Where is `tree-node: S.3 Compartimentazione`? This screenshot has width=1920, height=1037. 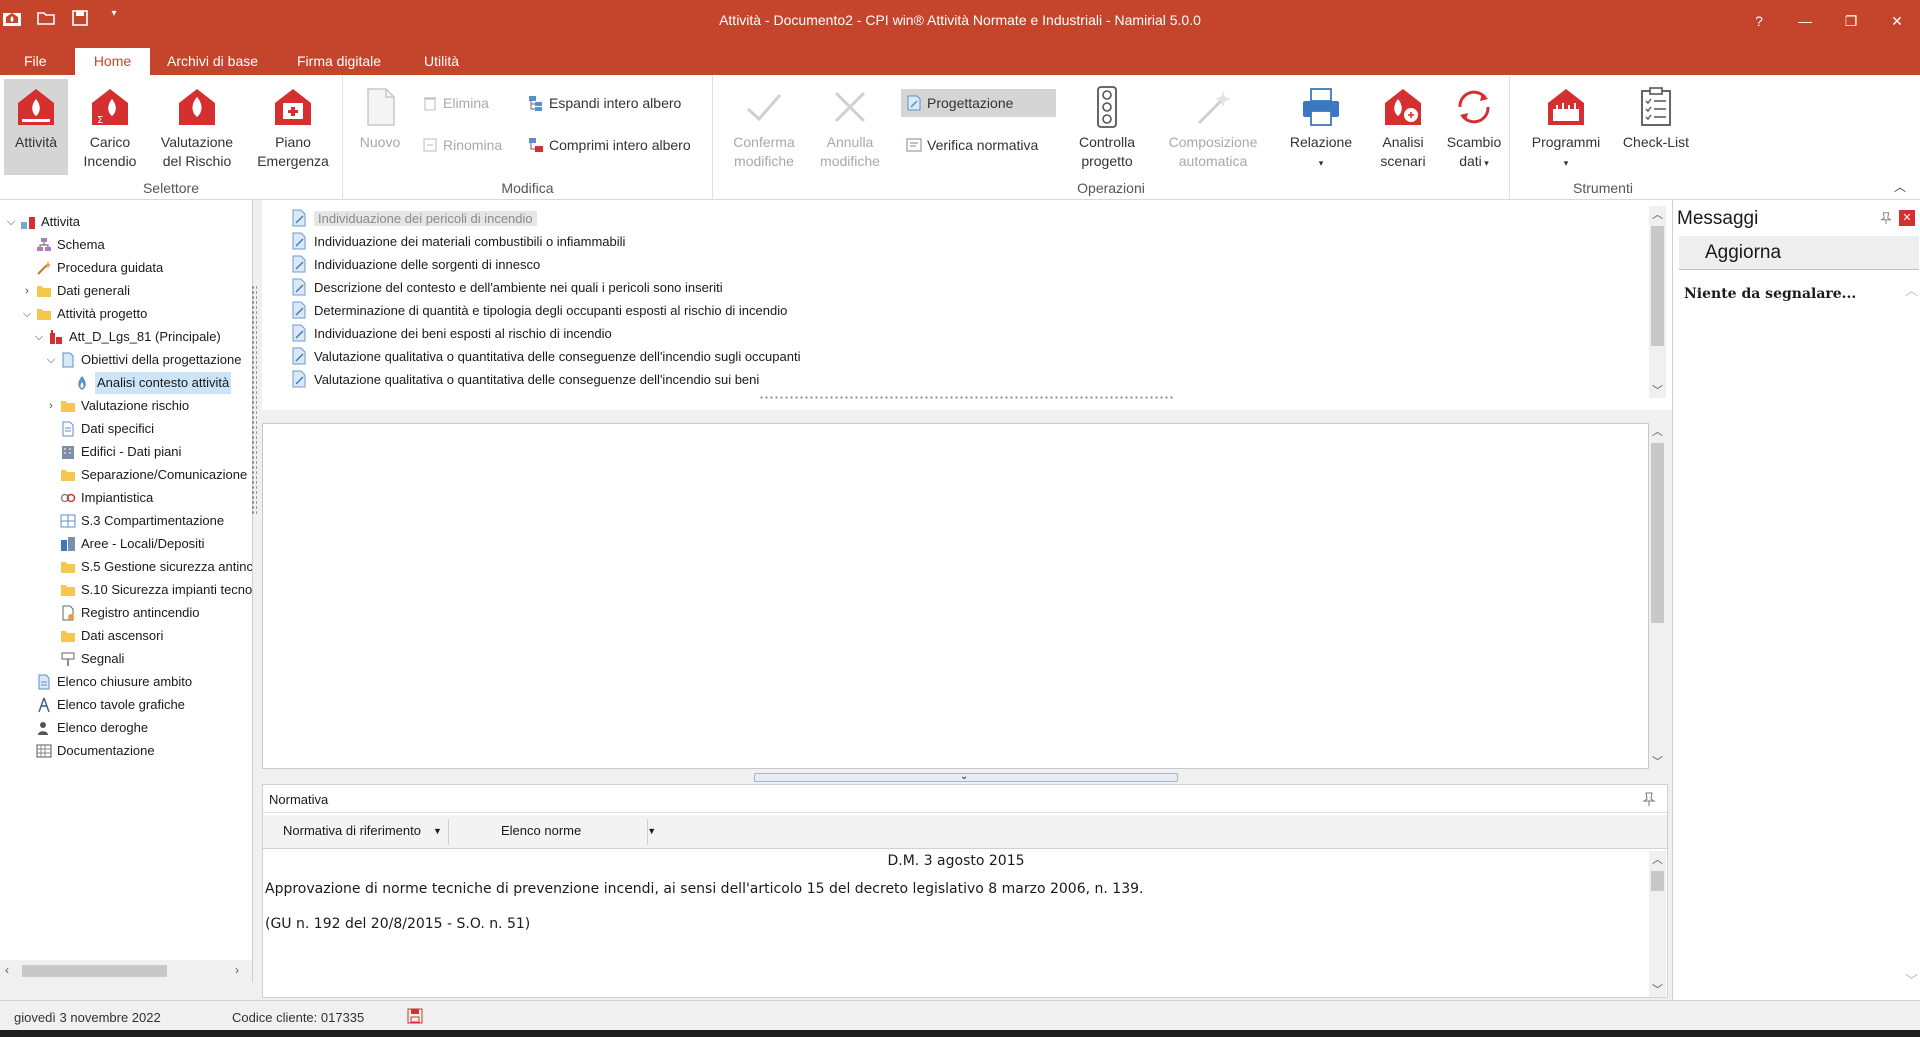 tree-node: S.3 Compartimentazione is located at coordinates (134, 521).